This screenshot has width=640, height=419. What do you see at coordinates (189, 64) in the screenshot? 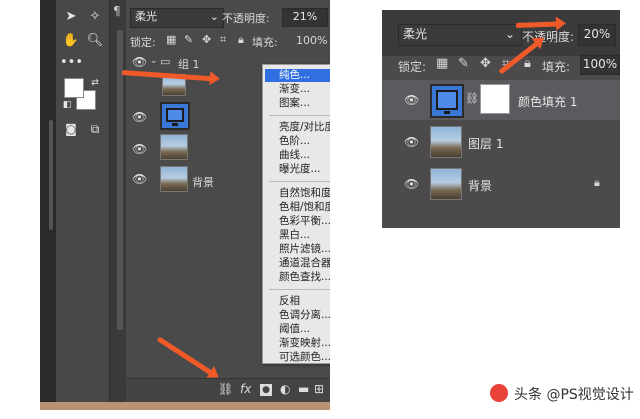
I see `group-name: 组 1` at bounding box center [189, 64].